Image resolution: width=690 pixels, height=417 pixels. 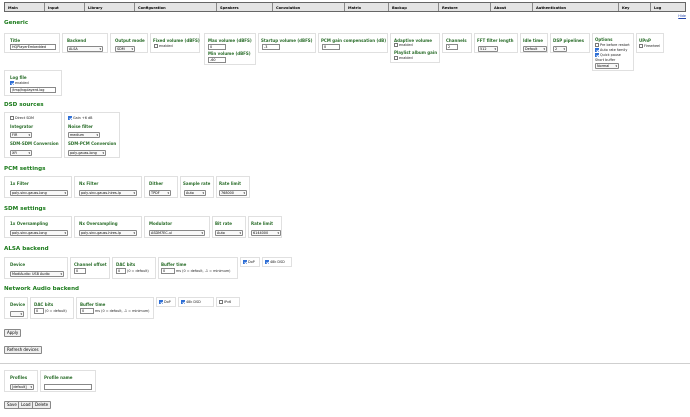 I want to click on startup-volume-label: Startup volume (dBFS), so click(x=287, y=40).